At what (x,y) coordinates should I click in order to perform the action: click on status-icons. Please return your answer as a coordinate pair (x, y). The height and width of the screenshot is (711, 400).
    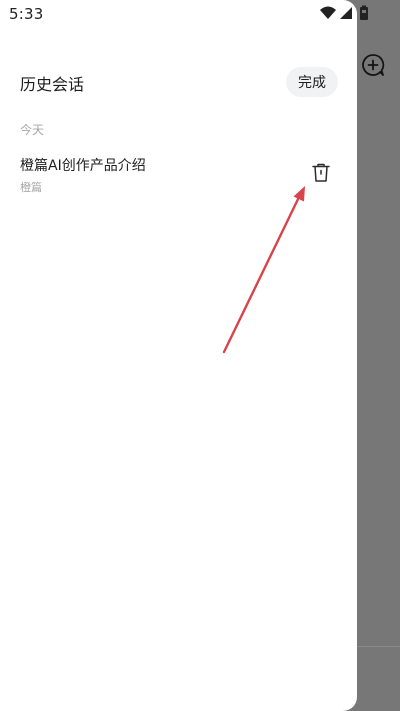
    Looking at the image, I should click on (344, 12).